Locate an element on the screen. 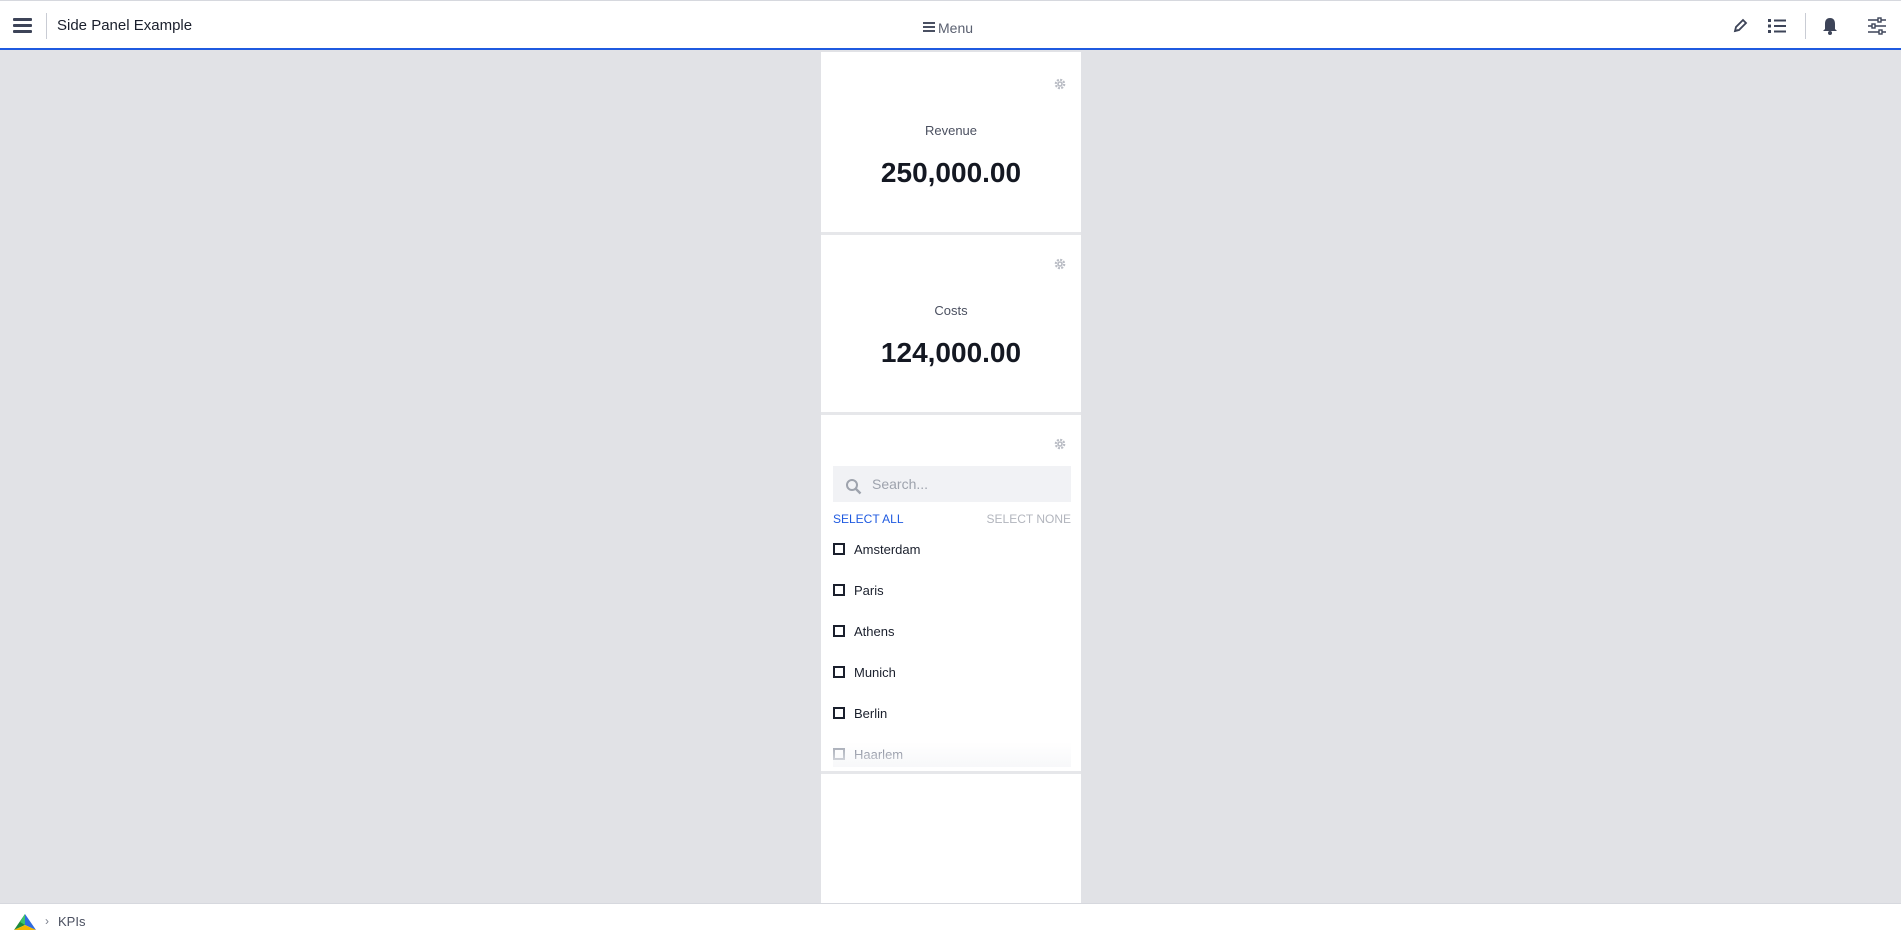  list-item-label: Paris is located at coordinates (869, 590).